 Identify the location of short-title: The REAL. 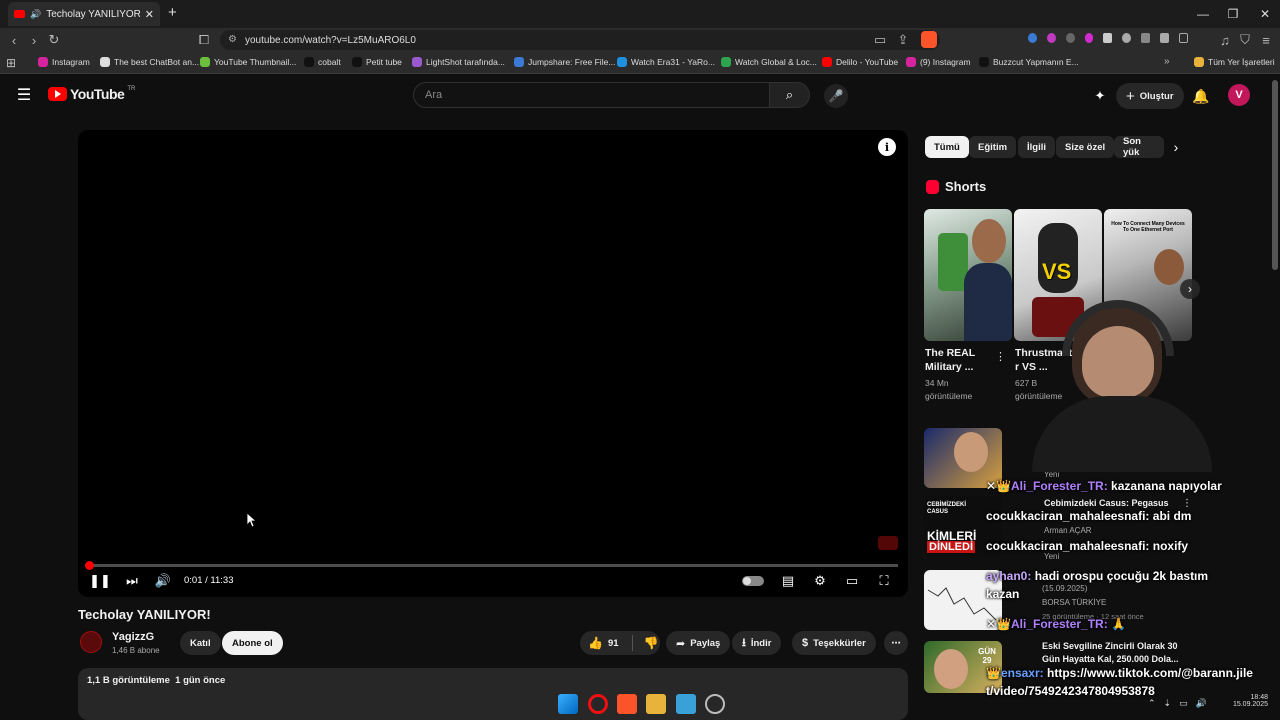
(965, 353).